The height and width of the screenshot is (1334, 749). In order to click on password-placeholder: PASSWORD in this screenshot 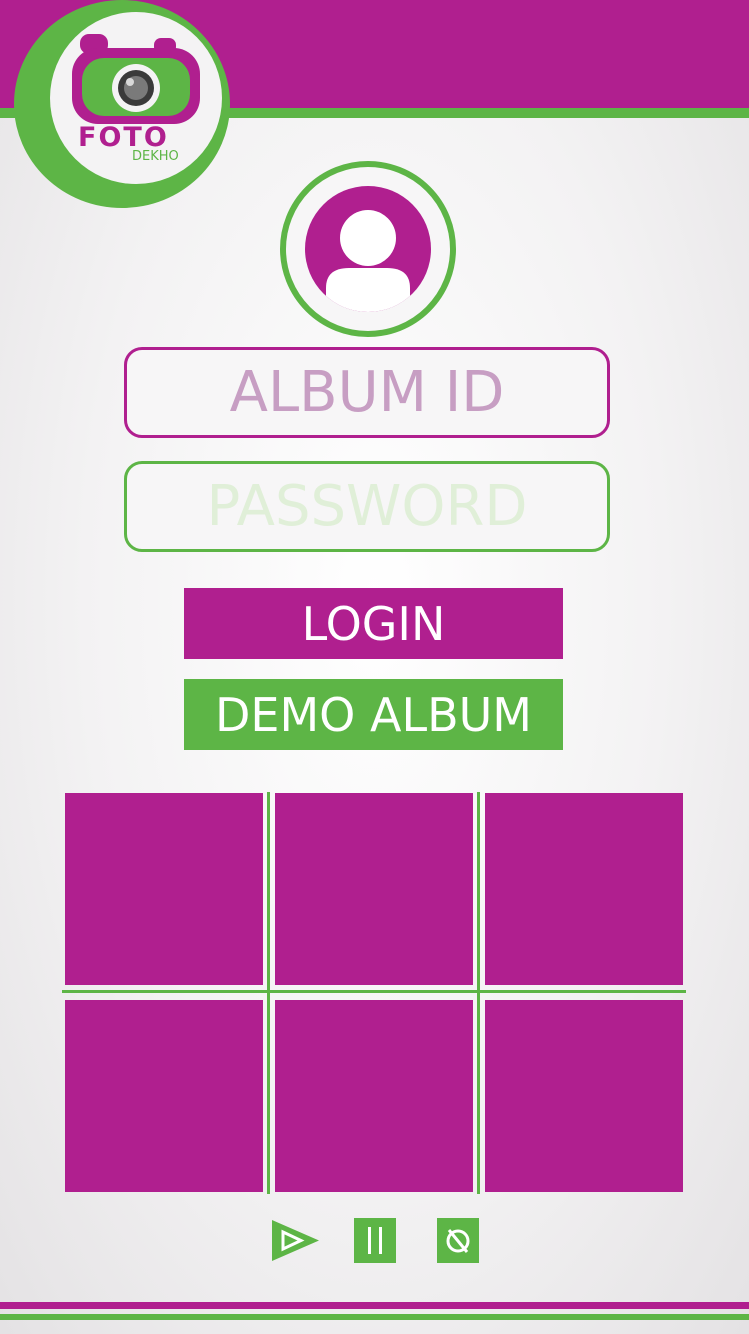, I will do `click(367, 506)`.